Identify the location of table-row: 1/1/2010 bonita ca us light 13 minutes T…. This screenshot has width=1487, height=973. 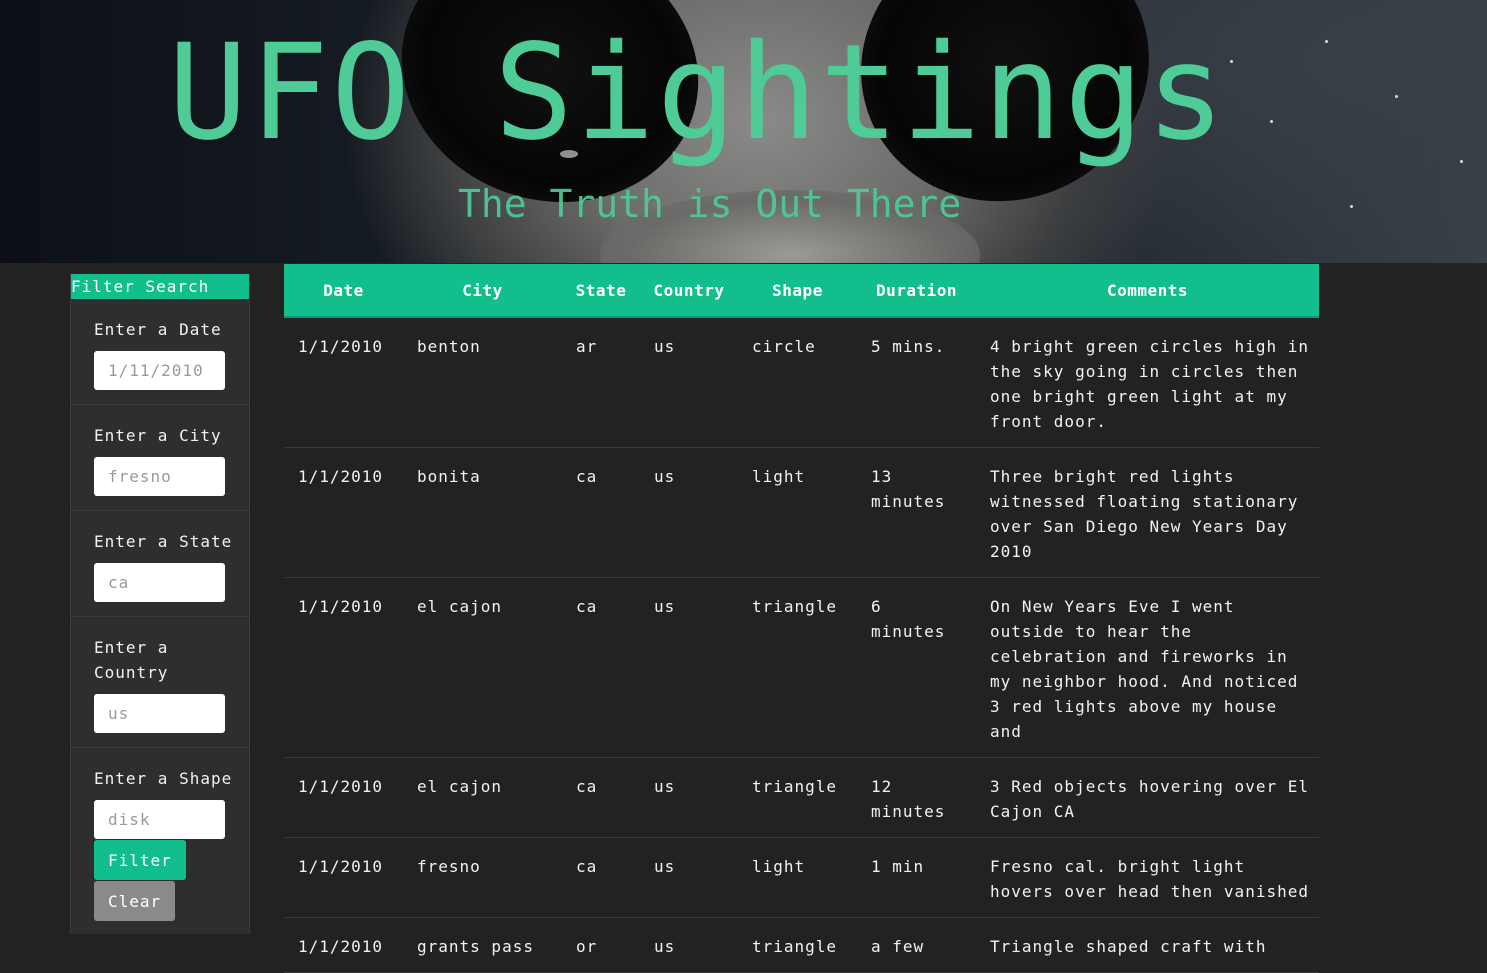
(801, 512).